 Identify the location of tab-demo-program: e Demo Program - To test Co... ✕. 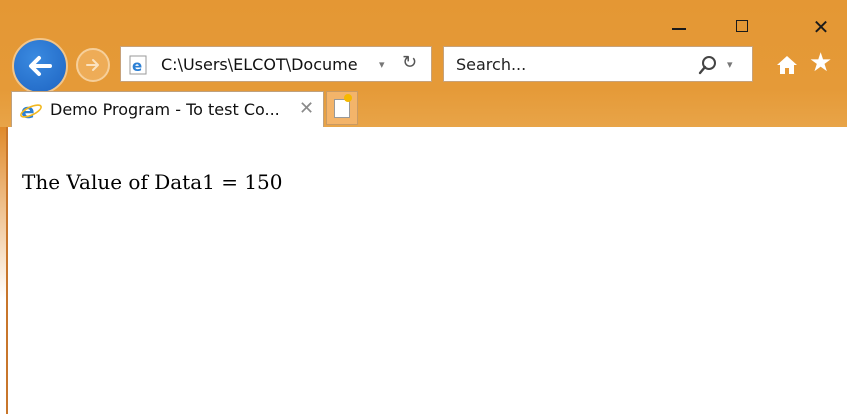
(167, 109).